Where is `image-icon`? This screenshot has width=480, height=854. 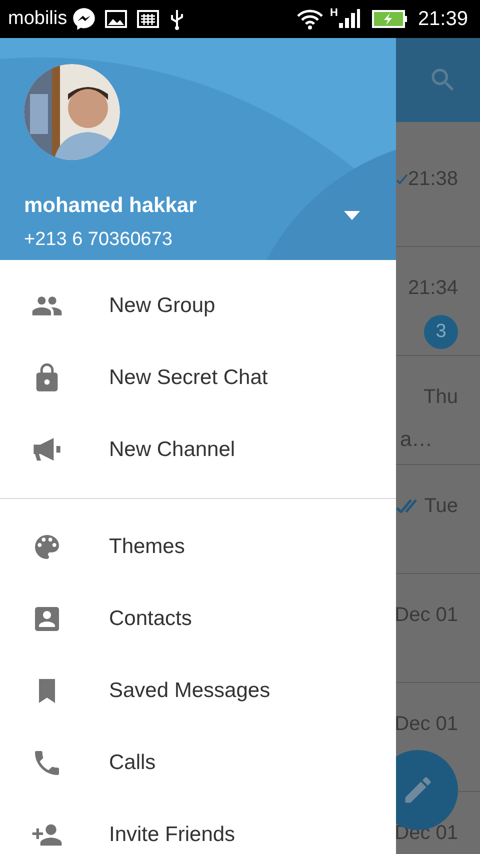 image-icon is located at coordinates (116, 19).